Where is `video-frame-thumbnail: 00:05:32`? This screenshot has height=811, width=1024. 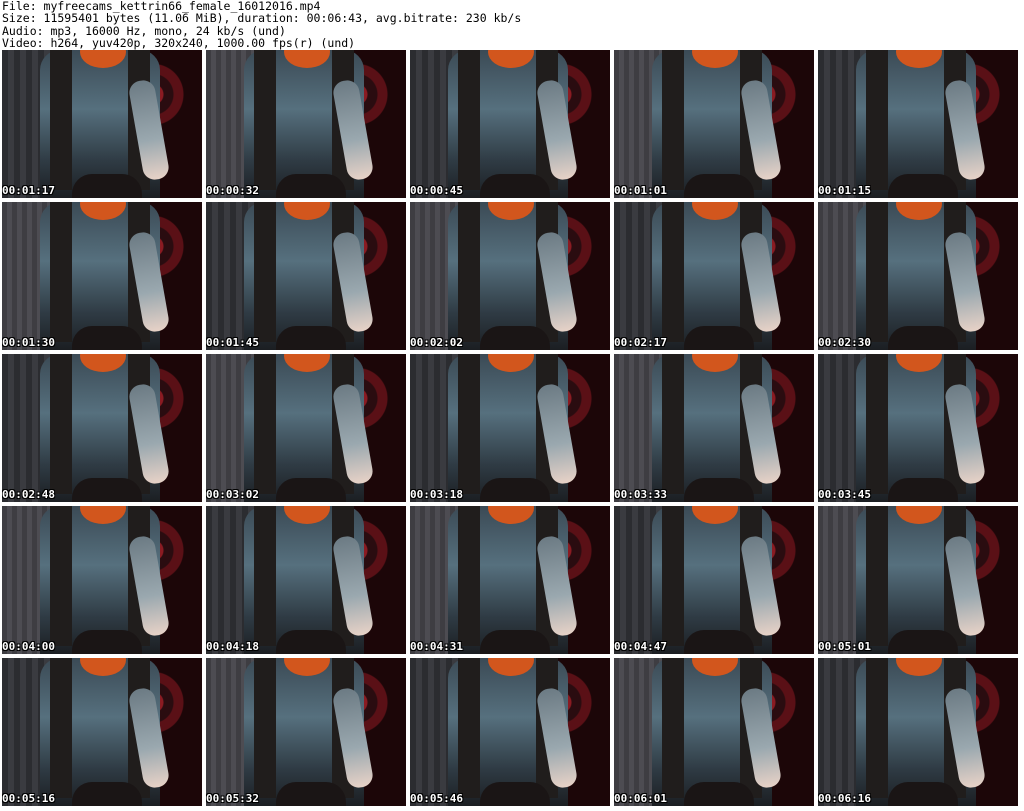 video-frame-thumbnail: 00:05:32 is located at coordinates (306, 732).